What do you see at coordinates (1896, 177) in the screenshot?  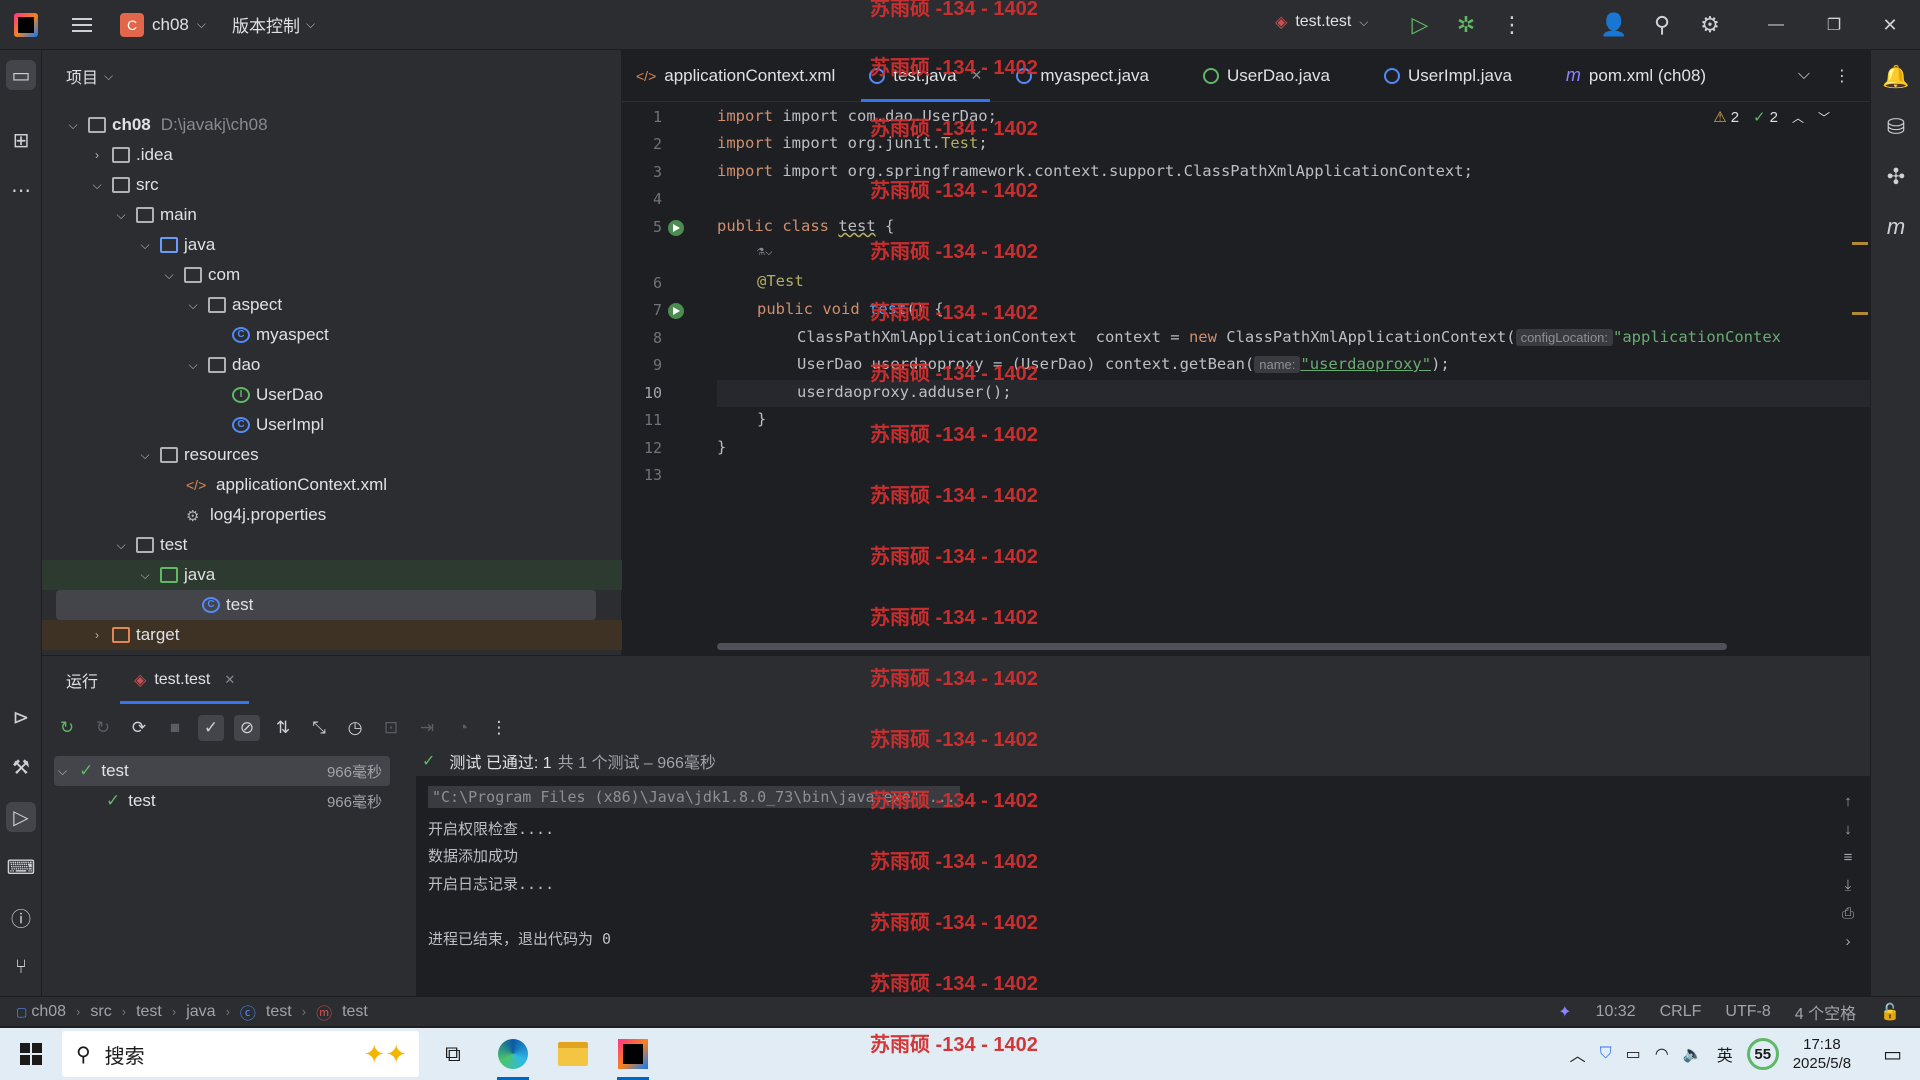 I see `ai-assistant-icon: ✣` at bounding box center [1896, 177].